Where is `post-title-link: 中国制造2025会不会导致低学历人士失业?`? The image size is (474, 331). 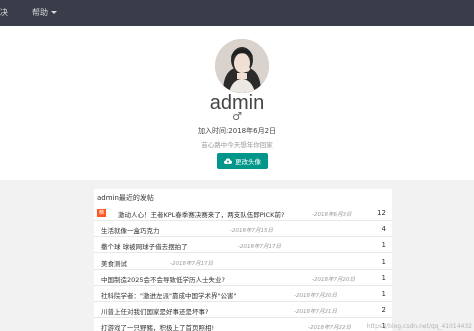
post-title-link: 中国制造2025会不会导致低学历人士失业? is located at coordinates (163, 279).